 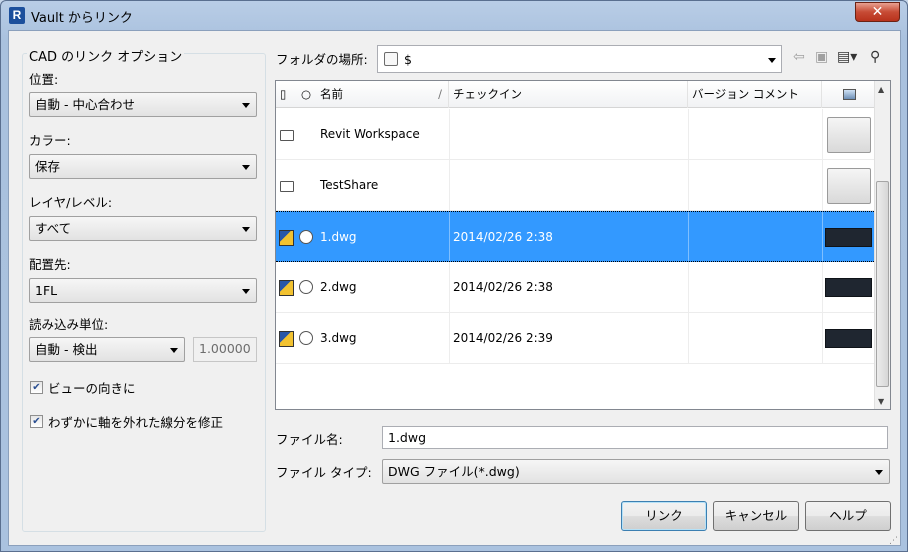 What do you see at coordinates (50, 140) in the screenshot?
I see `color-label: カラー:` at bounding box center [50, 140].